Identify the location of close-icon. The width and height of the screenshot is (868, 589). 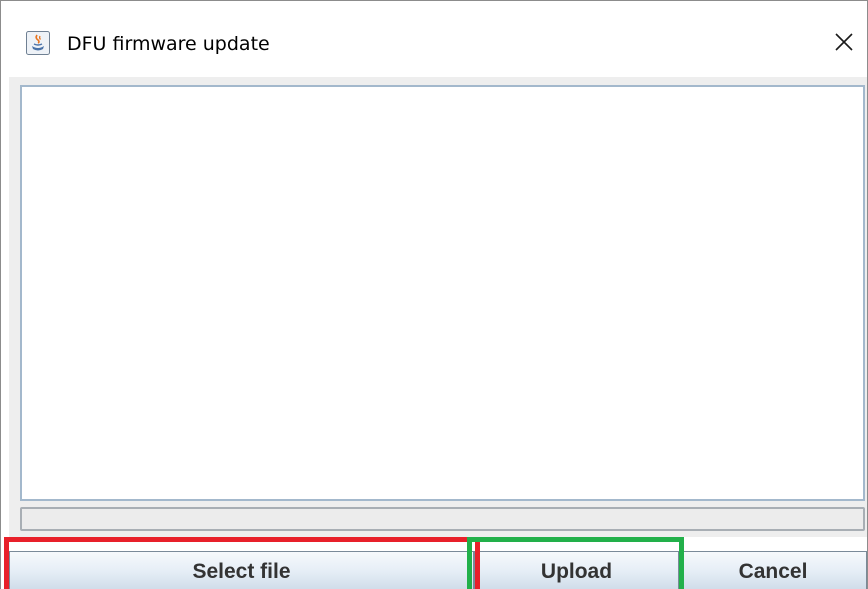
(844, 48).